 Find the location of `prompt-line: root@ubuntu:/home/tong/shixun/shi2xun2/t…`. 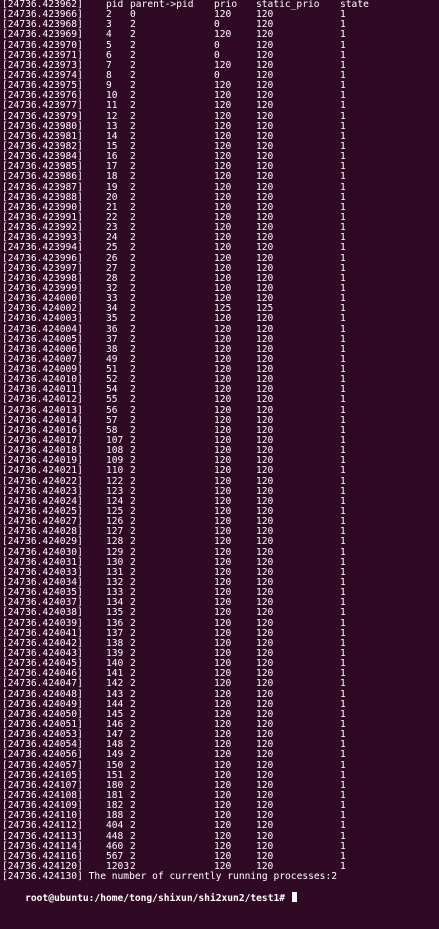

prompt-line: root@ubuntu:/home/tong/shixun/shi2xun2/t… is located at coordinates (220, 893).